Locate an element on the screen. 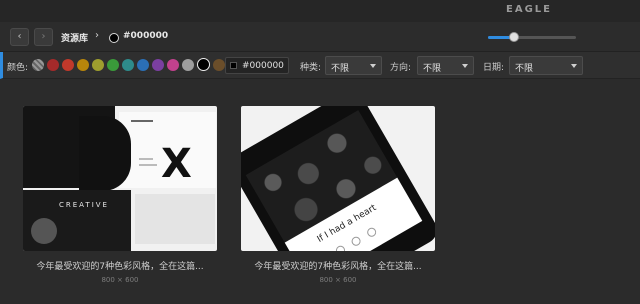 The image size is (640, 304). orientation-dropdown-value: 不限 is located at coordinates (432, 69).